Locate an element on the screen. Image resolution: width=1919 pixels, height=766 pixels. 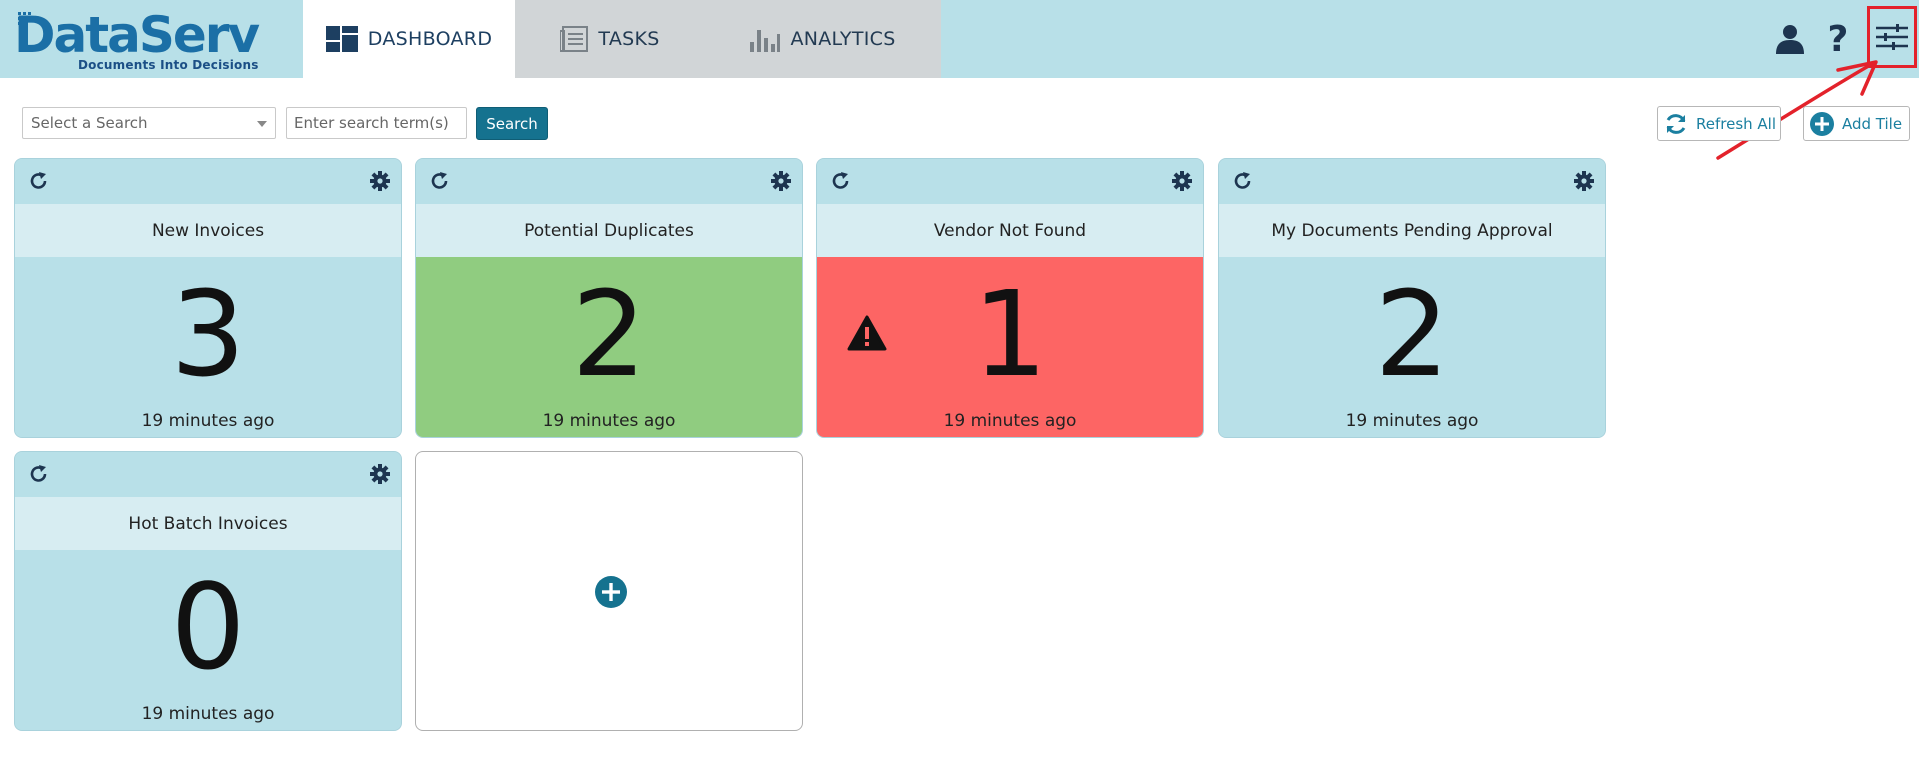
search-term-input is located at coordinates (376, 123).